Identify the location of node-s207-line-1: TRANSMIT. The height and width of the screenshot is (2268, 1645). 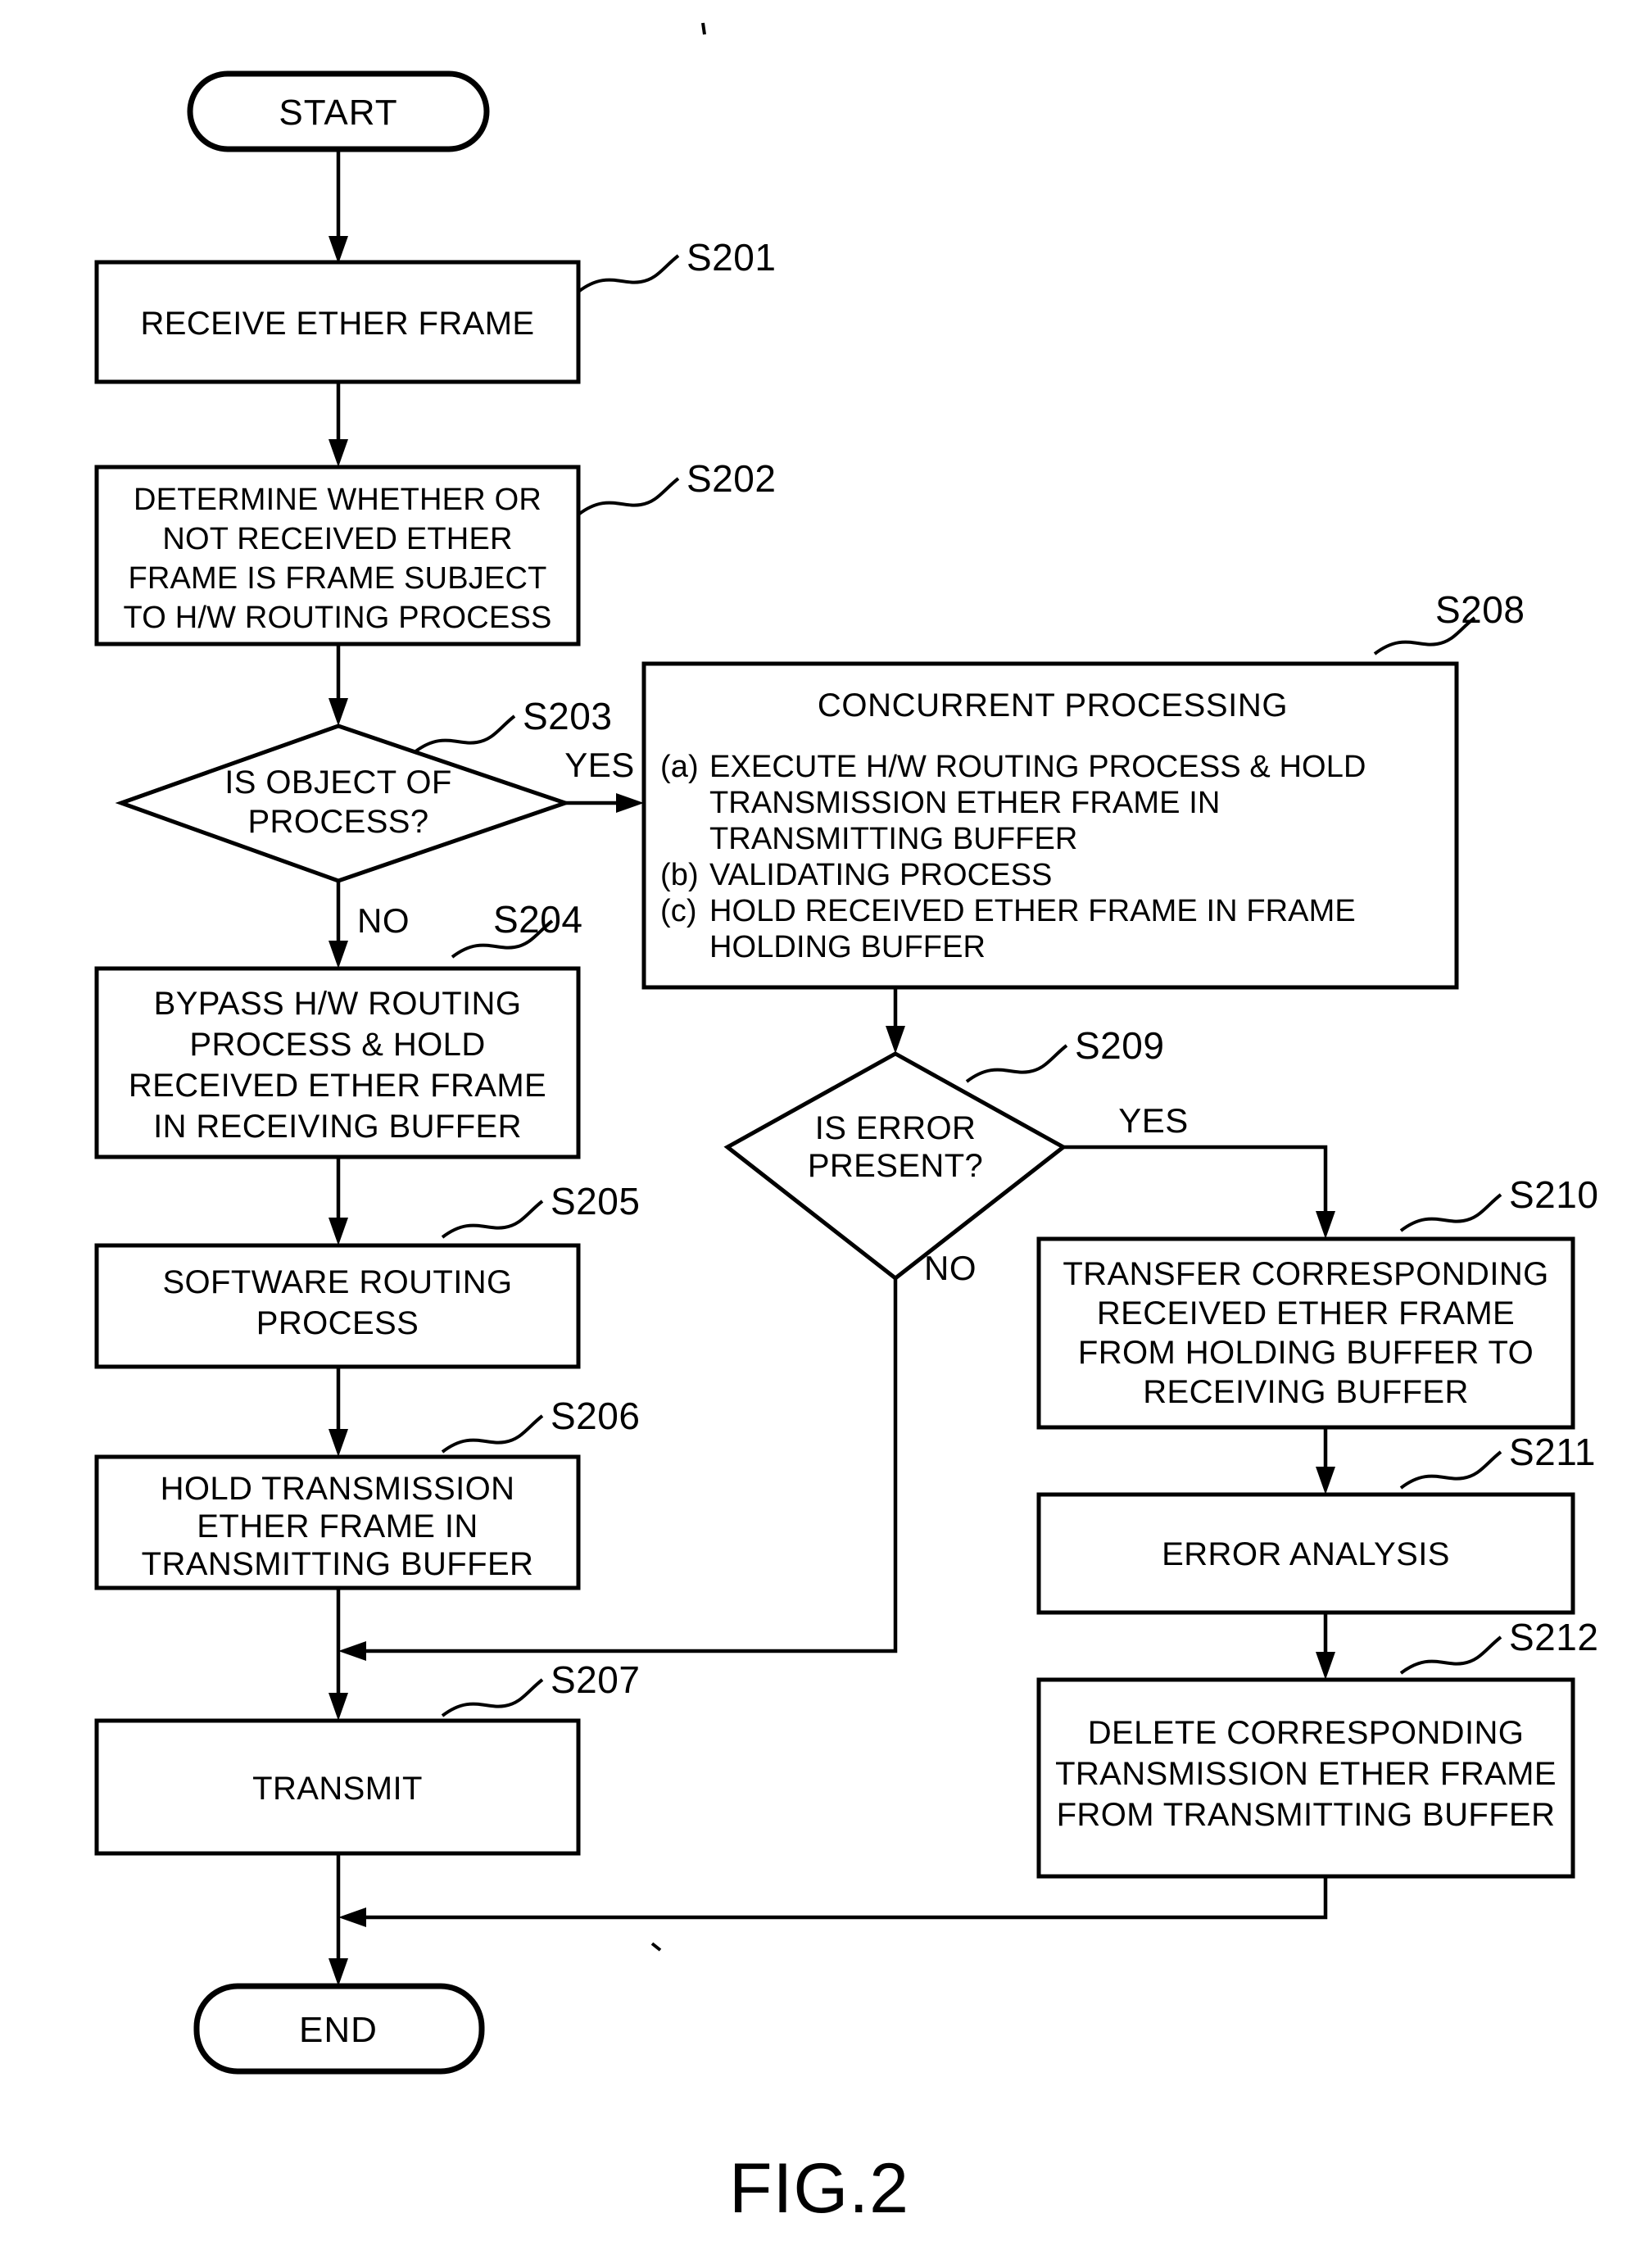
(338, 1789).